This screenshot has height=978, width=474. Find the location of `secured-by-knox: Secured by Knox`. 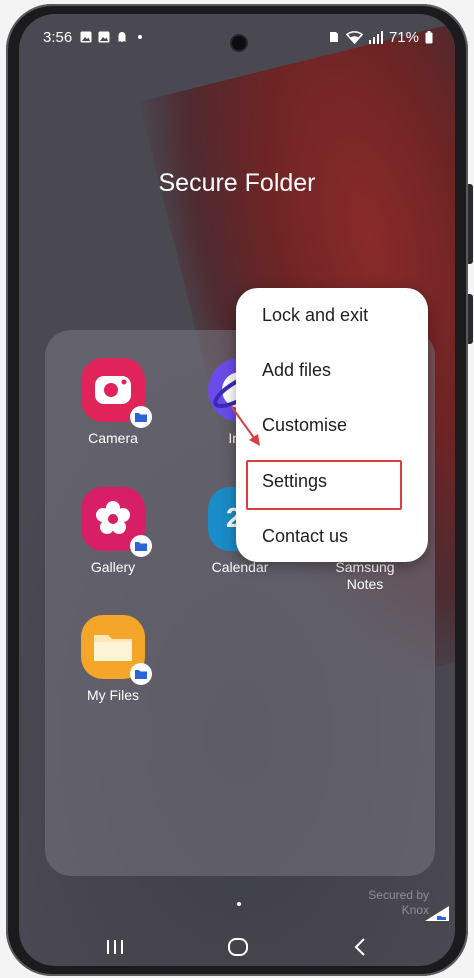

secured-by-knox: Secured by Knox is located at coordinates (398, 903).